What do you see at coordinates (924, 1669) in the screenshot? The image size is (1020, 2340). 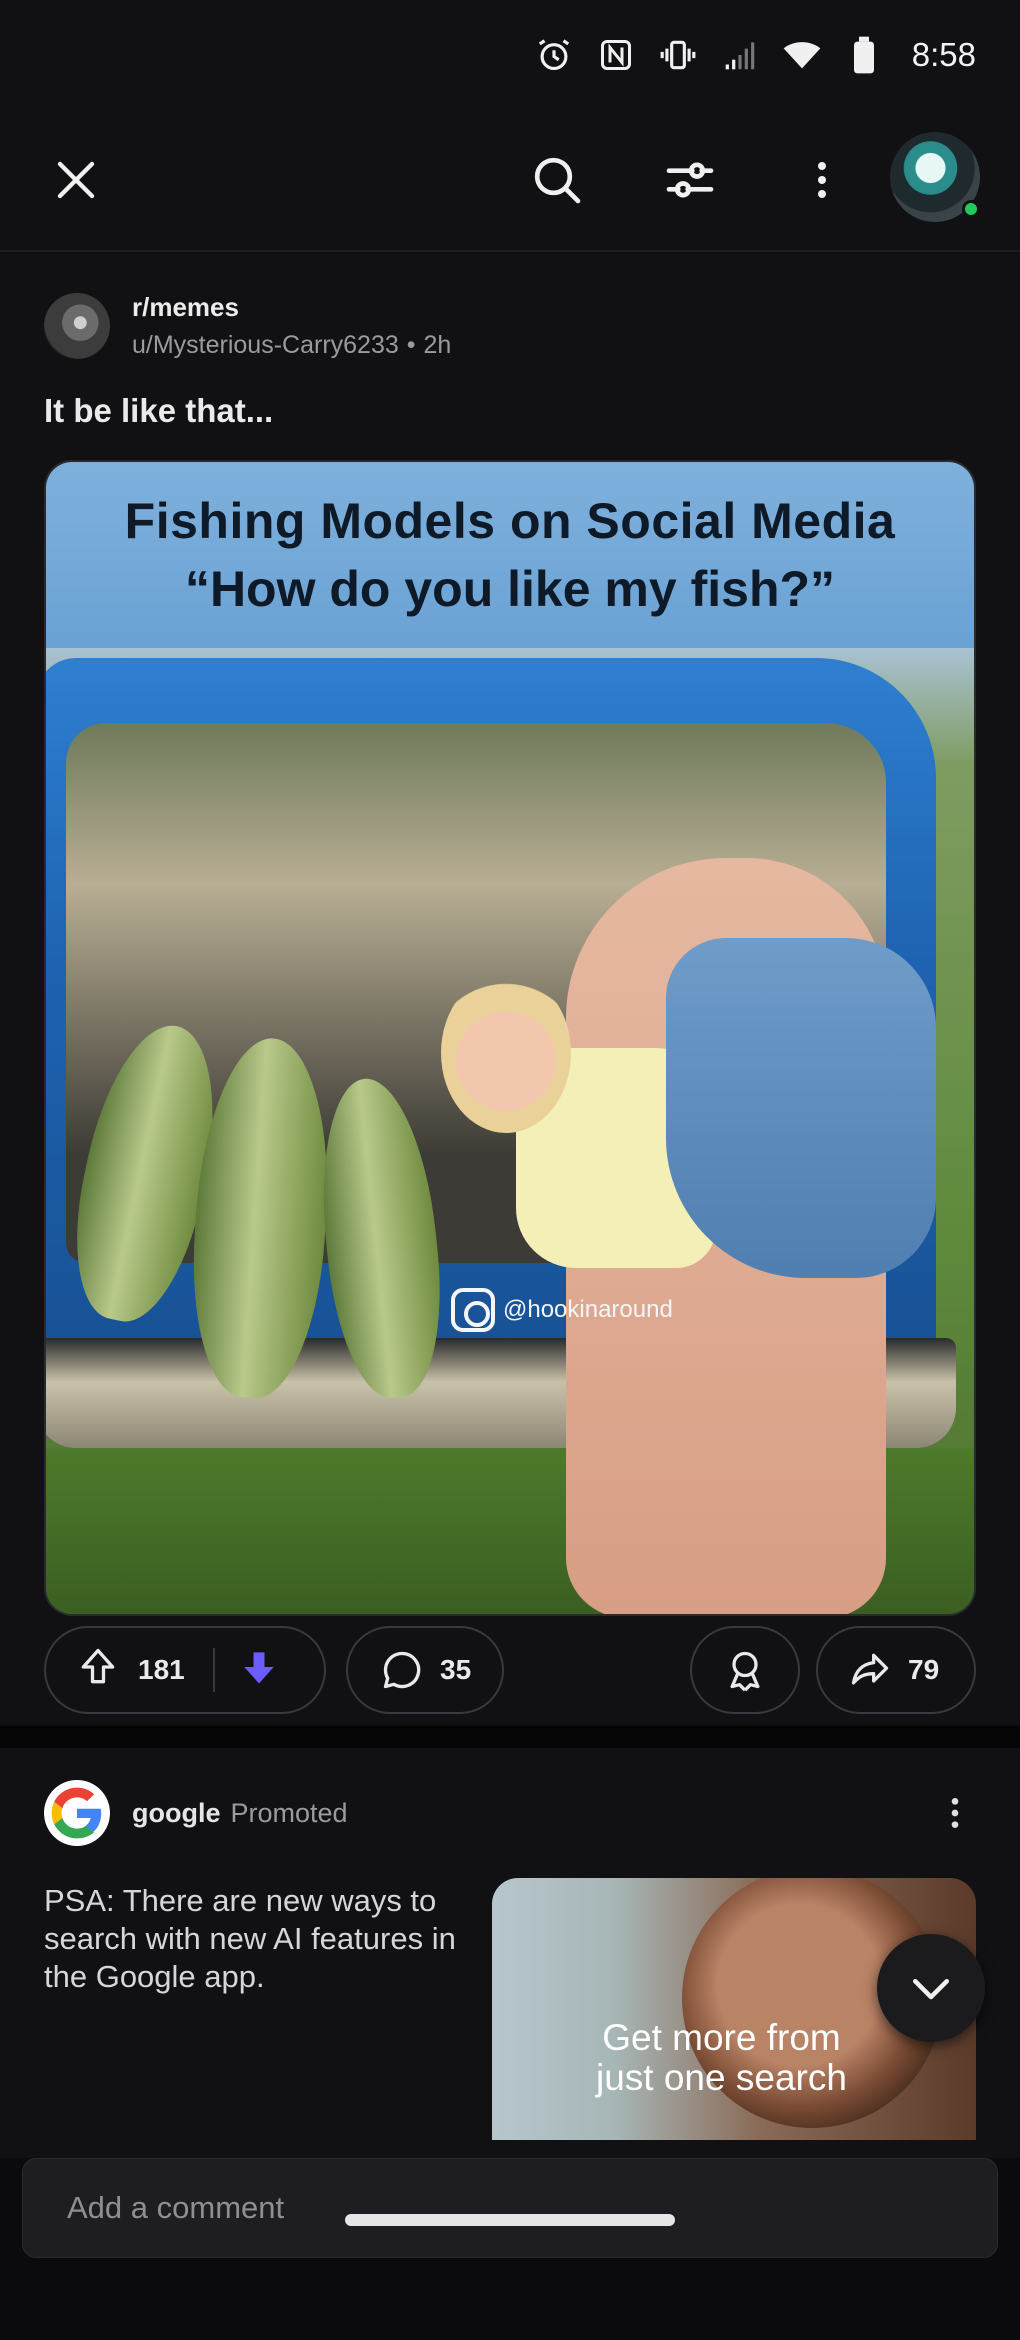 I see `share-count: 79` at bounding box center [924, 1669].